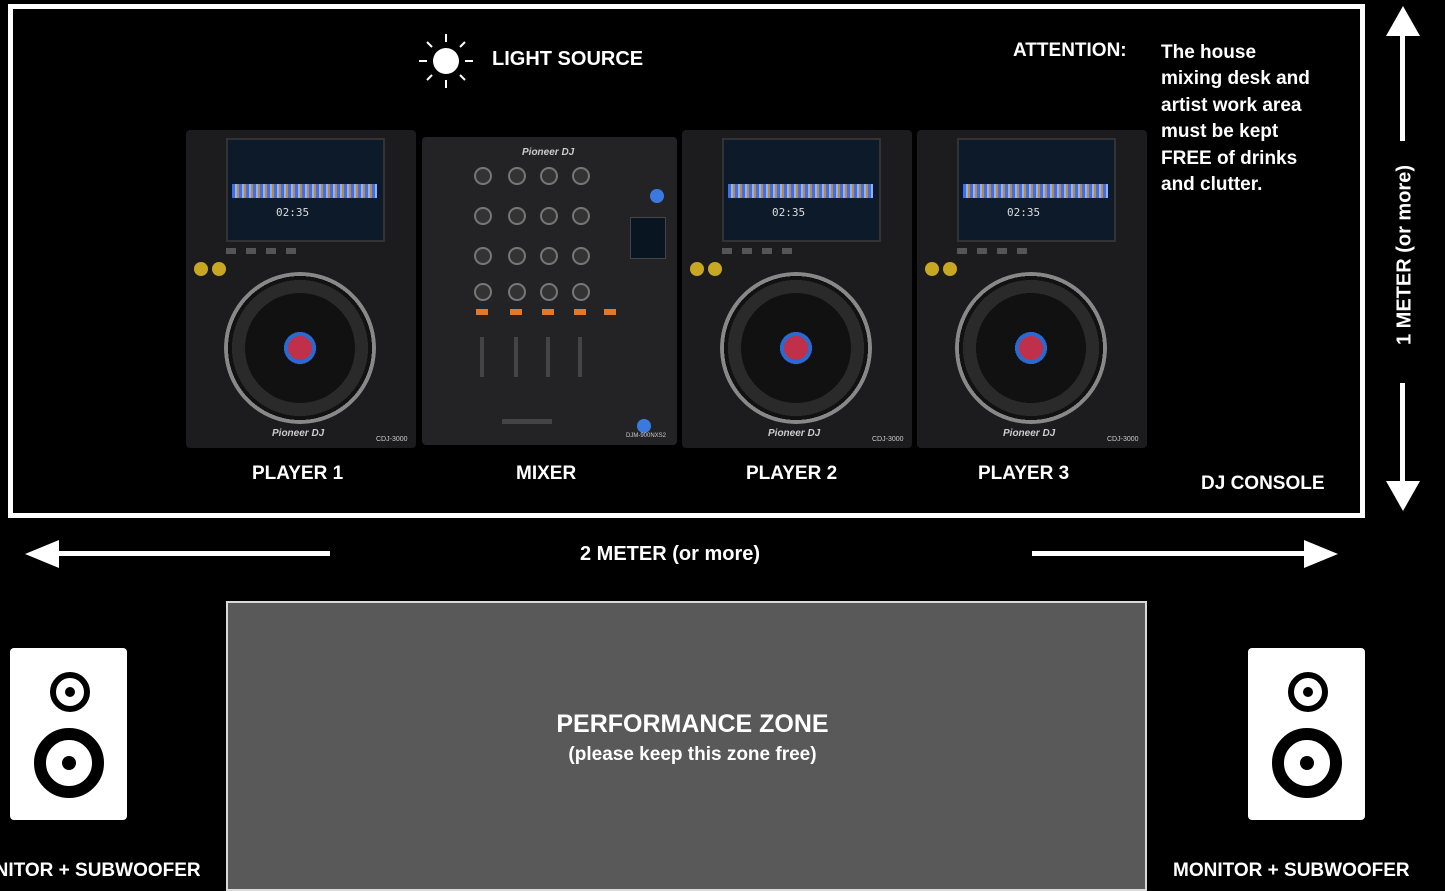 The height and width of the screenshot is (891, 1445). What do you see at coordinates (1263, 483) in the screenshot?
I see `dj-console-label: DJ CONSOLE` at bounding box center [1263, 483].